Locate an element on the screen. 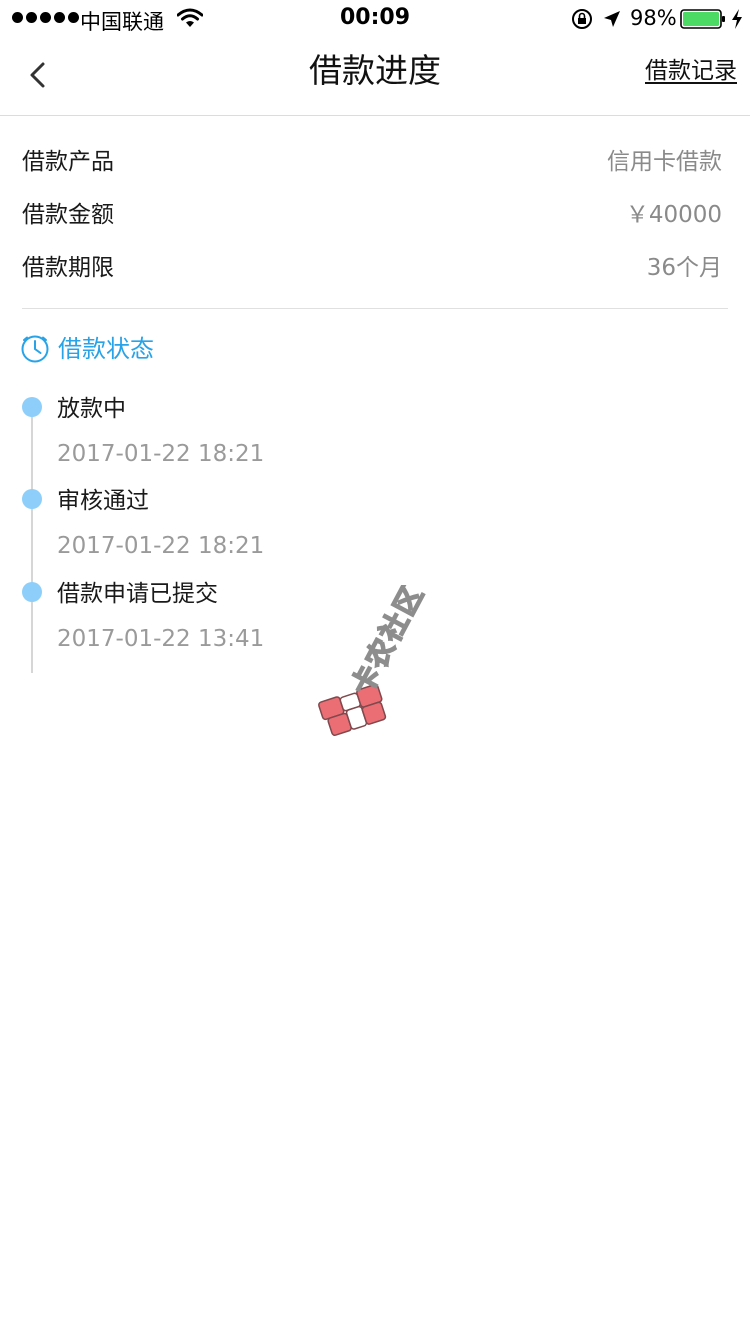 This screenshot has height=1334, width=750. timeline-step-title: 审核通过 is located at coordinates (103, 501).